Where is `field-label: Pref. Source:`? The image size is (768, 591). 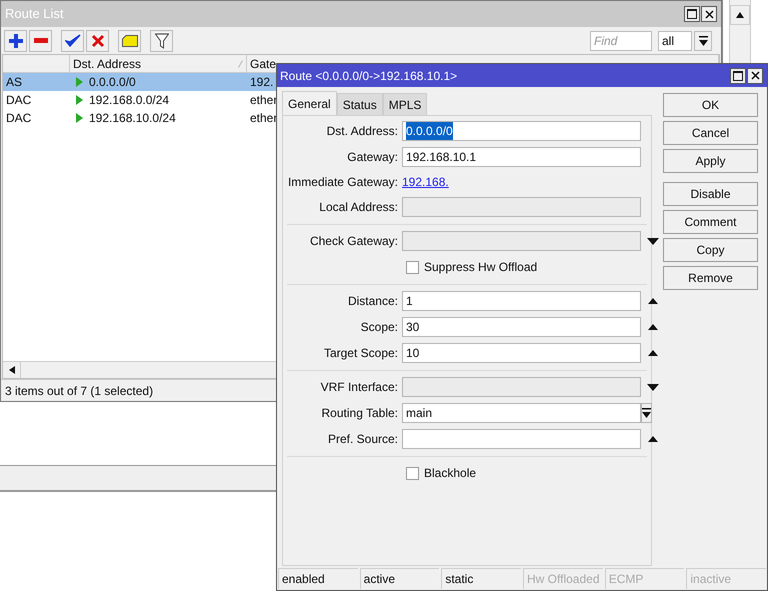 field-label: Pref. Source: is located at coordinates (363, 439).